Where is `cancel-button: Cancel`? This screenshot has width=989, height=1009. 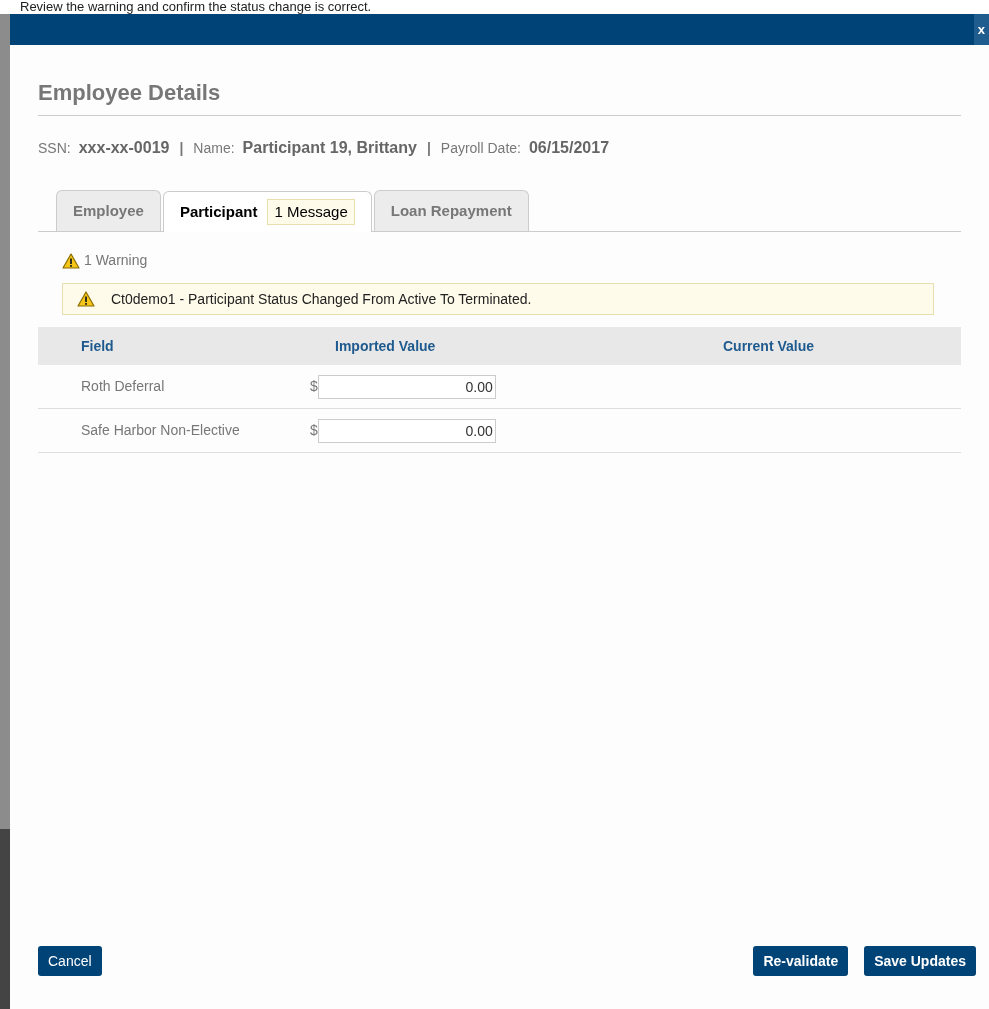
cancel-button: Cancel is located at coordinates (70, 961).